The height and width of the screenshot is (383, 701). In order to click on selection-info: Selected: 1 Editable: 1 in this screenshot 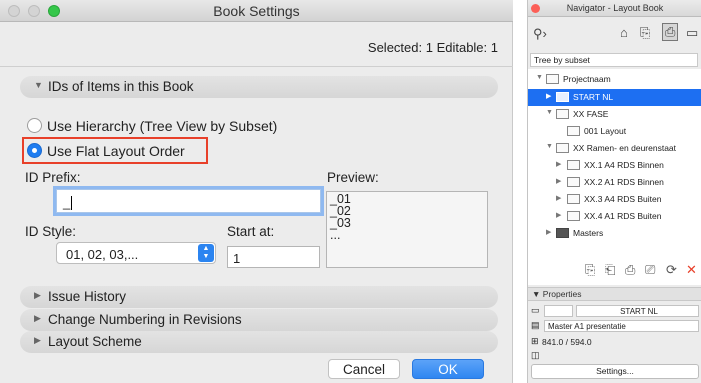, I will do `click(432, 47)`.